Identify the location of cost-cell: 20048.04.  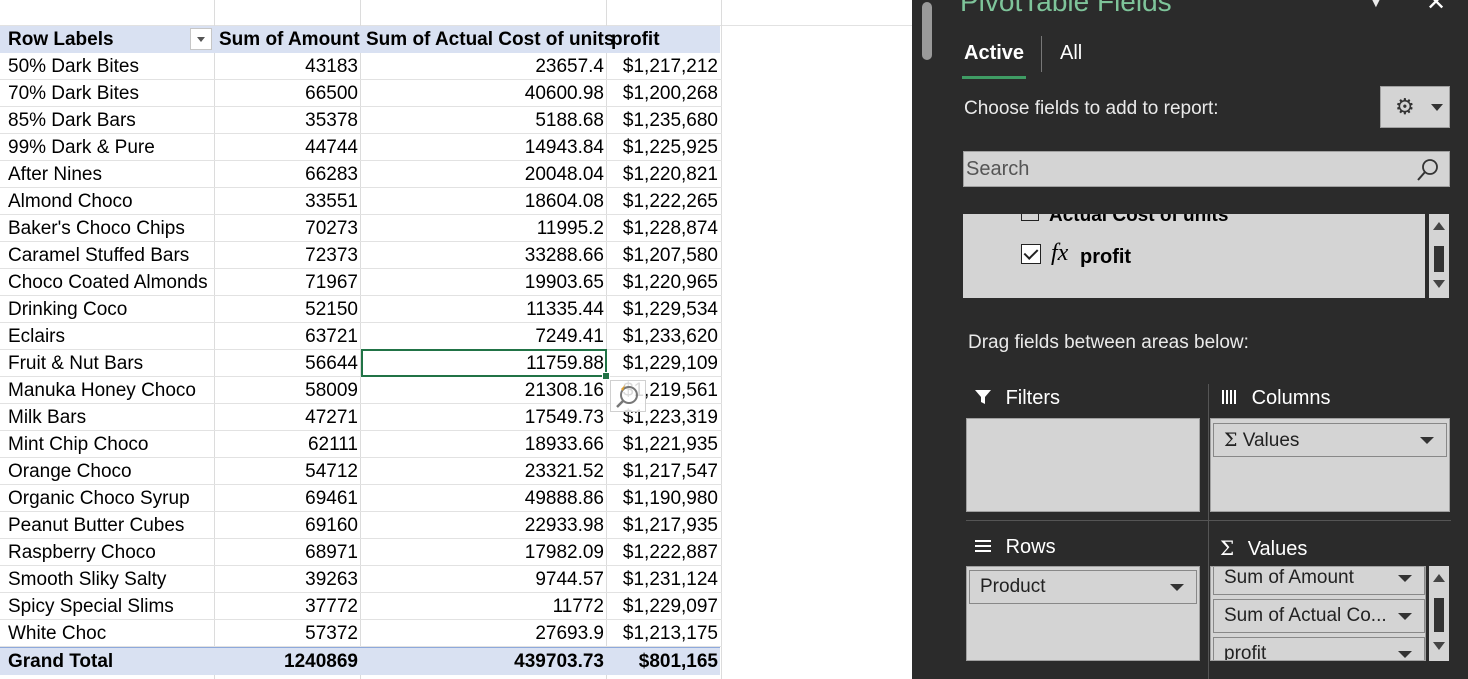
(483, 174).